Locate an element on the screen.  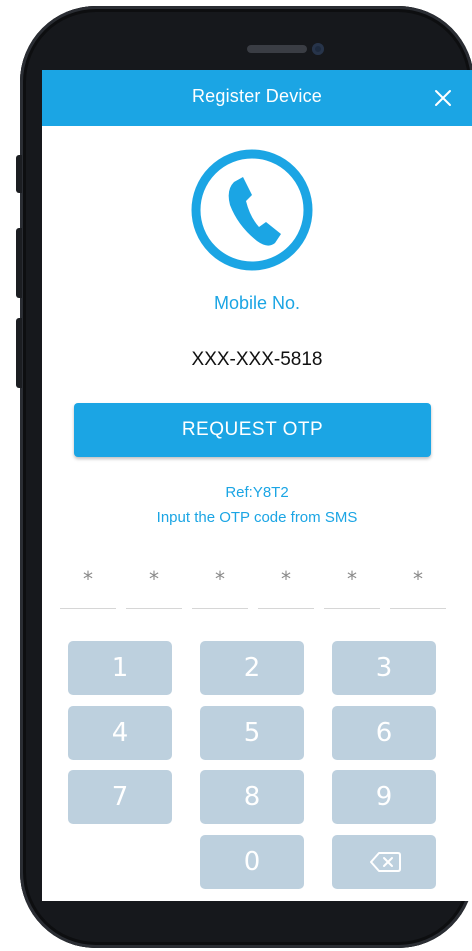
keypad-backspace-button is located at coordinates (384, 862).